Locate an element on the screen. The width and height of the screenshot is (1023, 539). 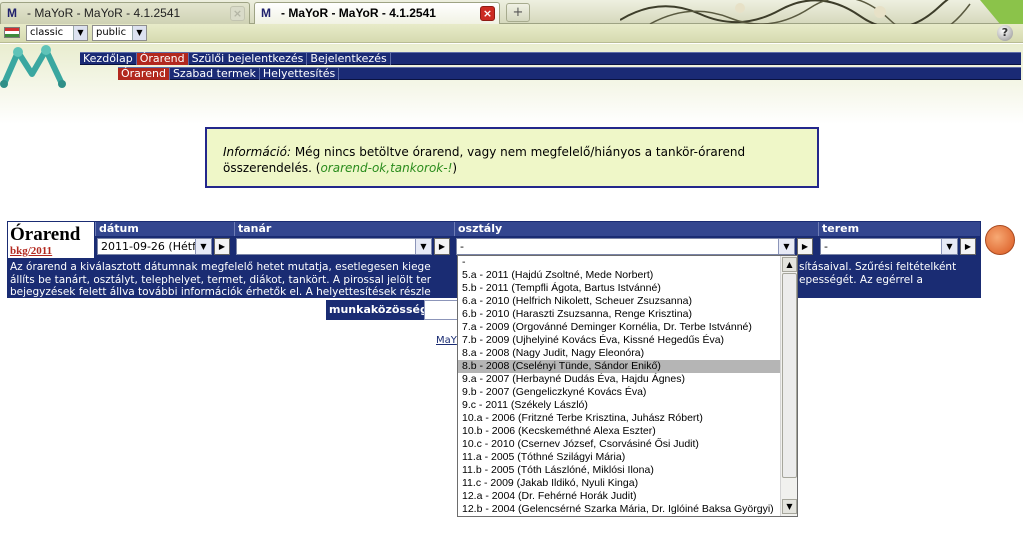
dropdown-option: 11.c - 2009 (Jakab Ildikó, Nyuli Kinga) is located at coordinates (619, 483).